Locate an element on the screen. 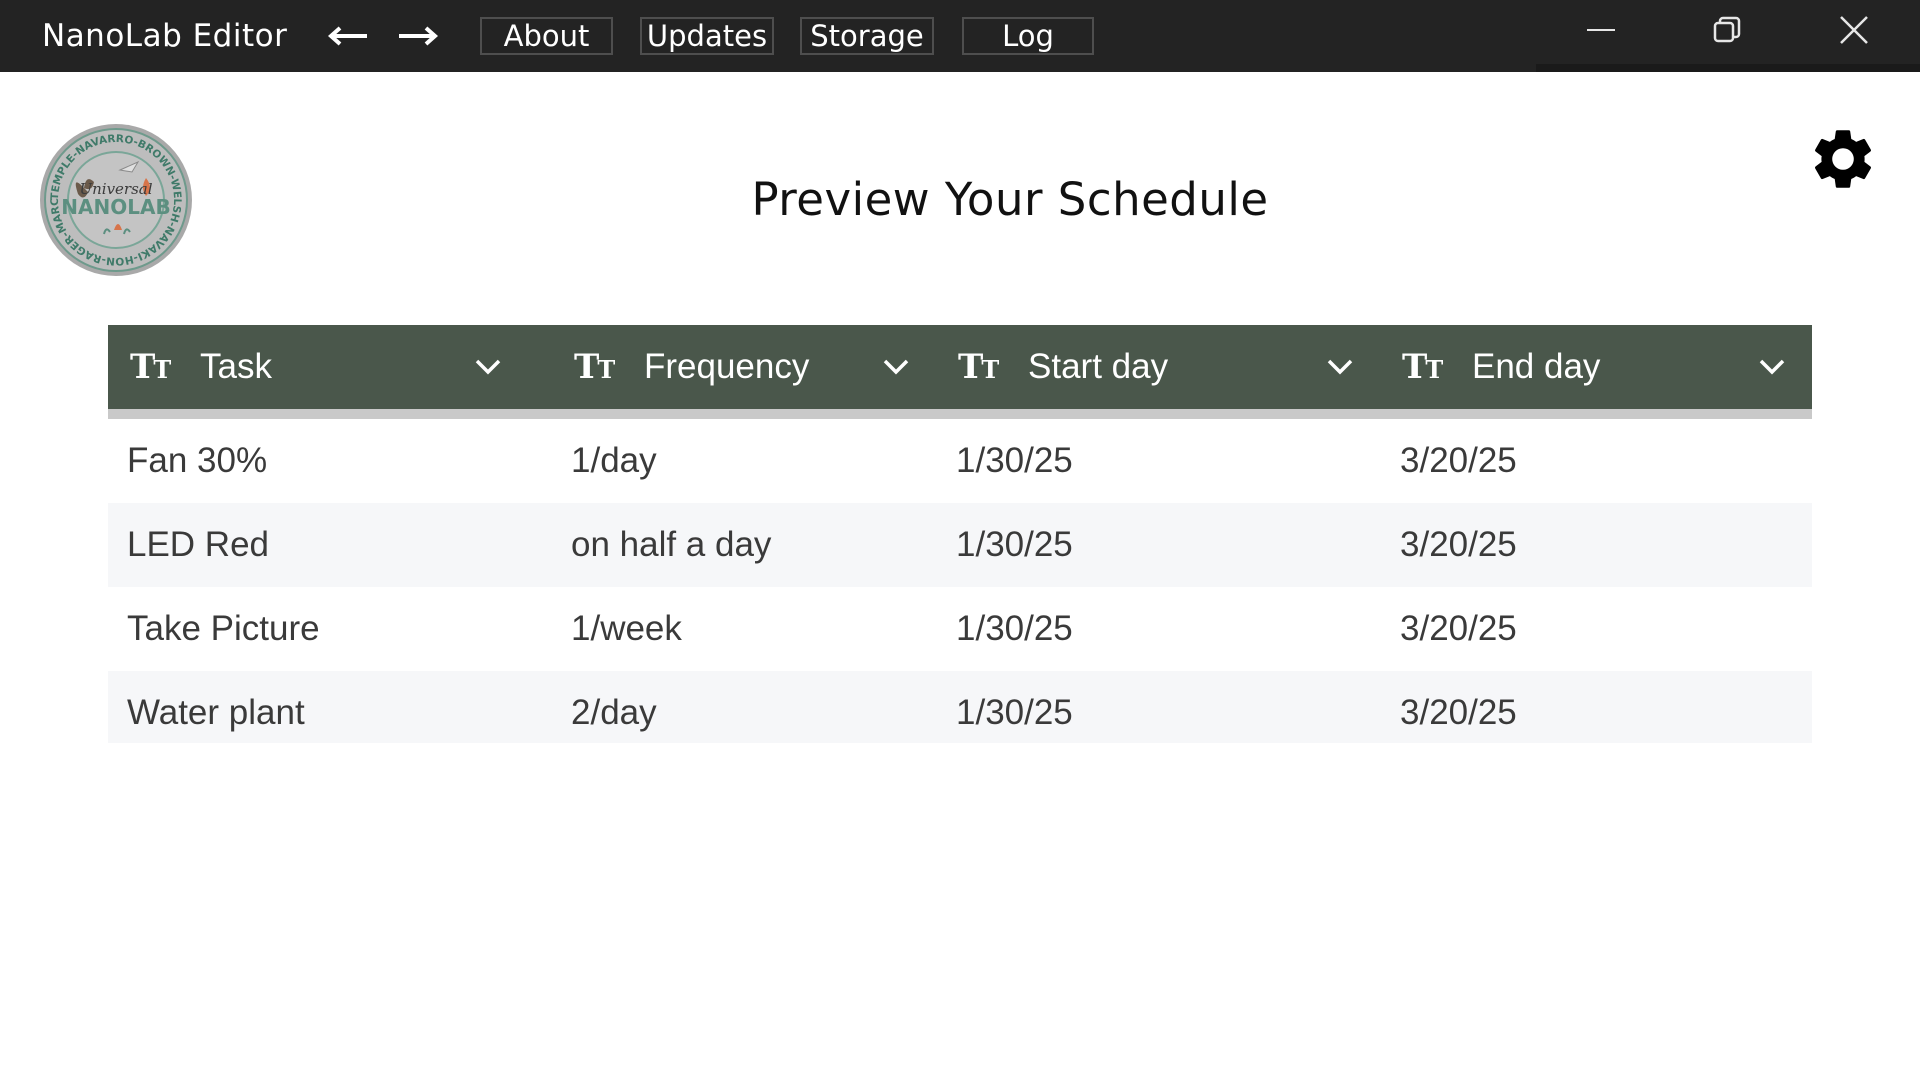 The image size is (1920, 1080). column-header-end-day: TT End day is located at coordinates (1596, 367).